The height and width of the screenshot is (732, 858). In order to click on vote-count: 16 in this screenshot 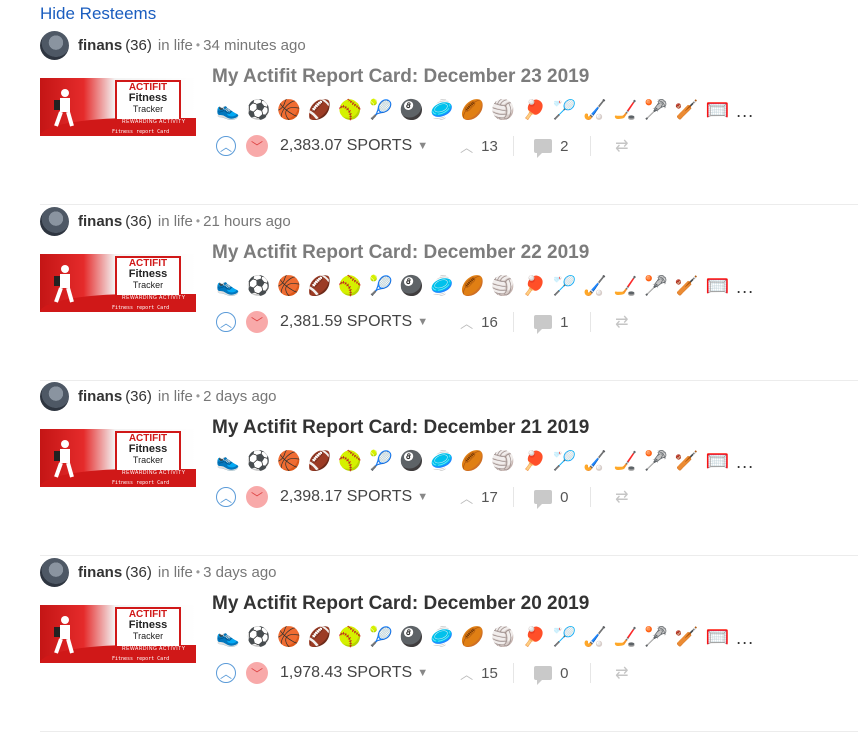, I will do `click(493, 322)`.